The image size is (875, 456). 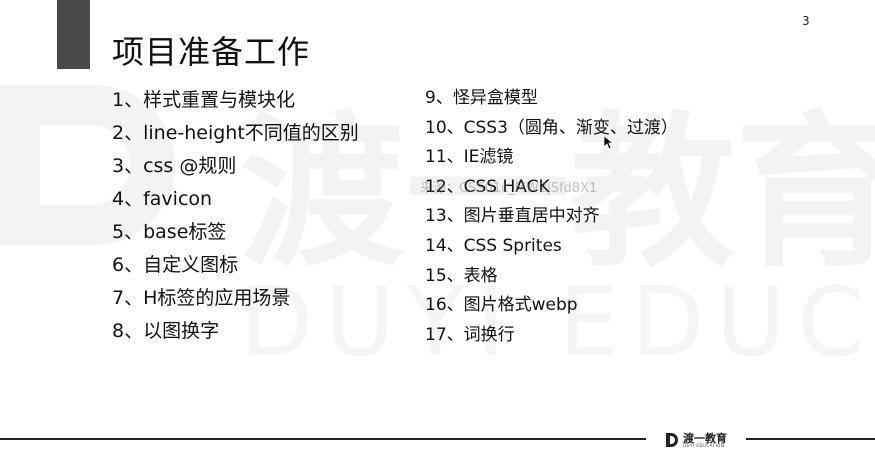 I want to click on list-item: 5、base标签, so click(x=169, y=232).